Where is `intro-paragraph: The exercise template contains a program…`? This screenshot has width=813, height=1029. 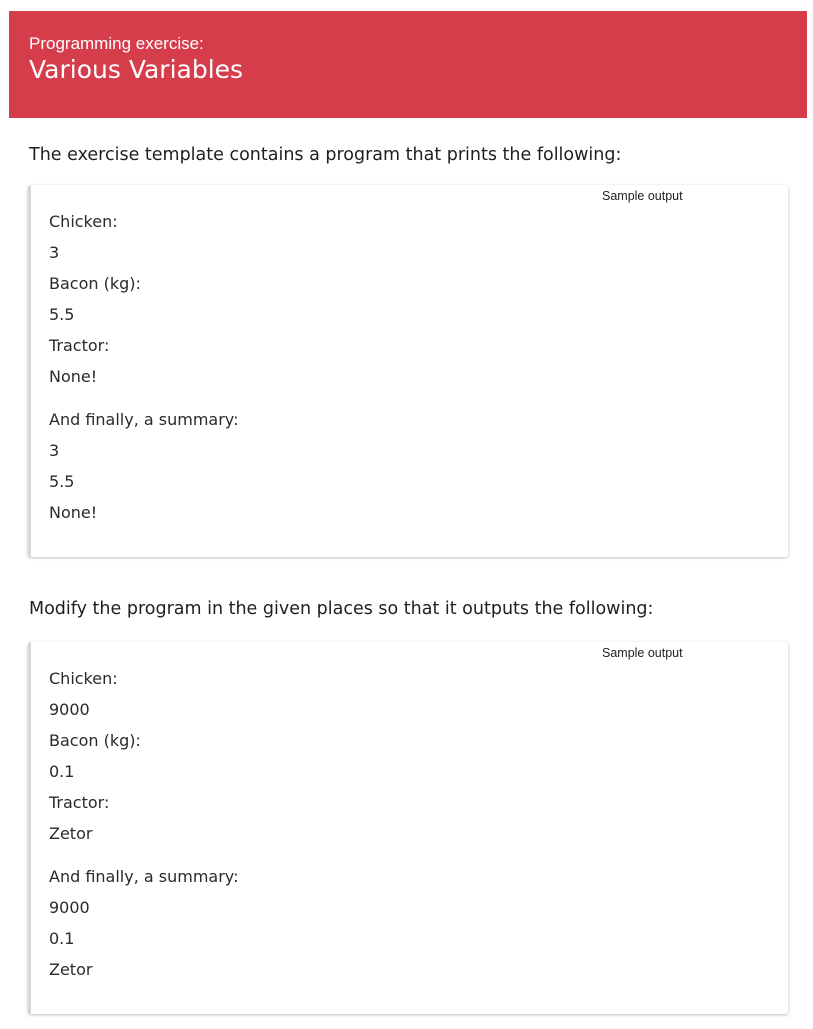 intro-paragraph: The exercise template contains a program… is located at coordinates (325, 155).